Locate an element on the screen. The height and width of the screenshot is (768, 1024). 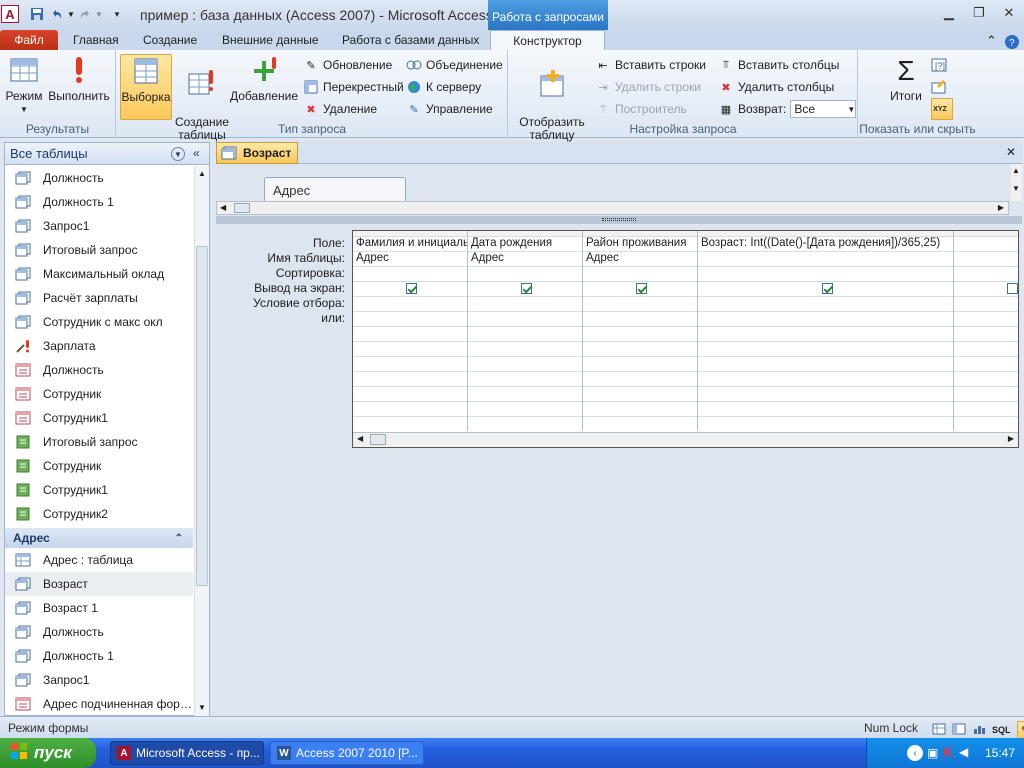
help-chevron-icon: ⌃ is located at coordinates (991, 40).